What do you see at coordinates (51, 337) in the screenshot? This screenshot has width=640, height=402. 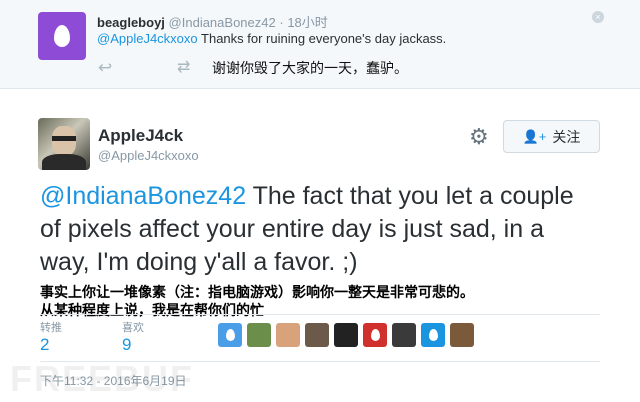 I see `retweet-stat: 转推 2` at bounding box center [51, 337].